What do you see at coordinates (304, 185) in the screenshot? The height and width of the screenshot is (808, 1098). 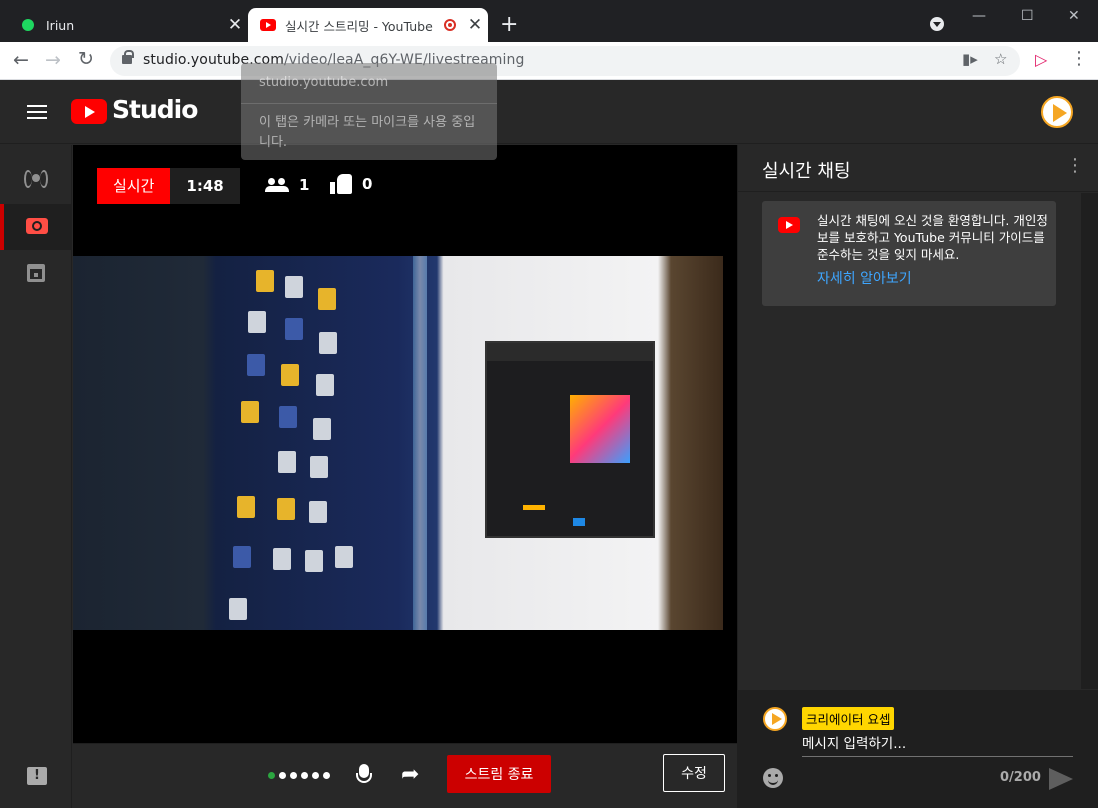 I see `viewers-value: 1` at bounding box center [304, 185].